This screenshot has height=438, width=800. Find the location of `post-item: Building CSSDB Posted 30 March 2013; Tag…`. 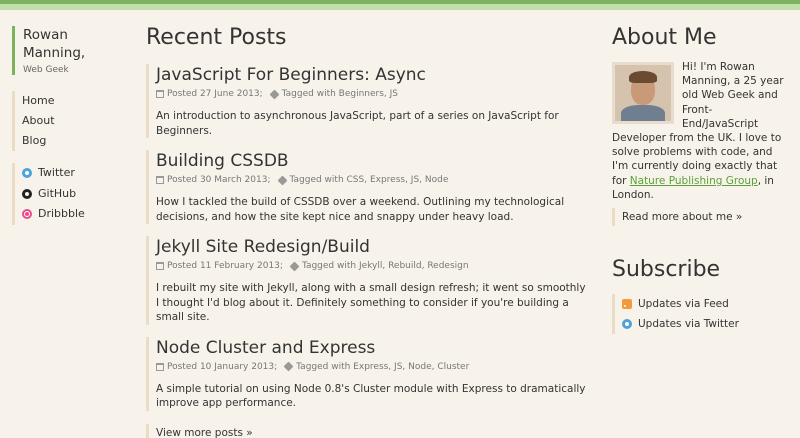

post-item: Building CSSDB Posted 30 March 2013; Tag… is located at coordinates (366, 187).